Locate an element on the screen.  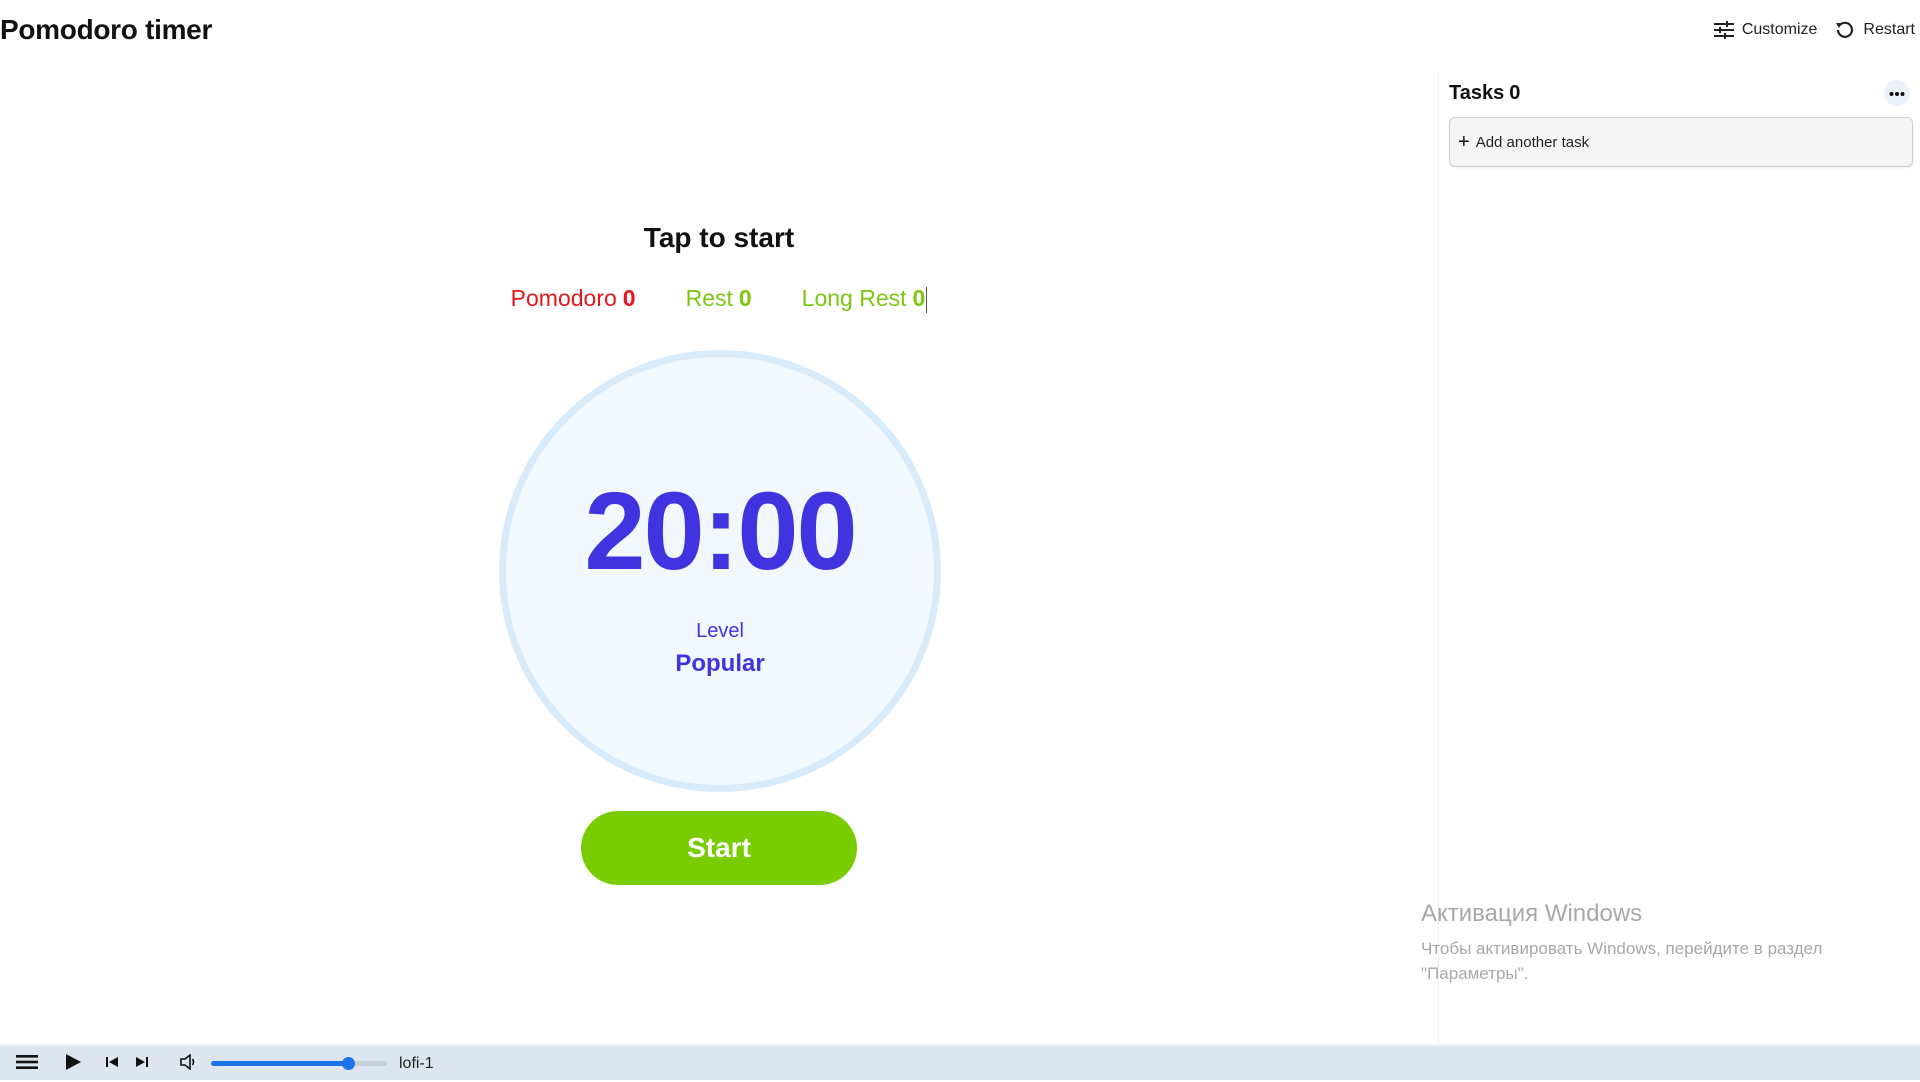
restart-icon is located at coordinates (1845, 30).